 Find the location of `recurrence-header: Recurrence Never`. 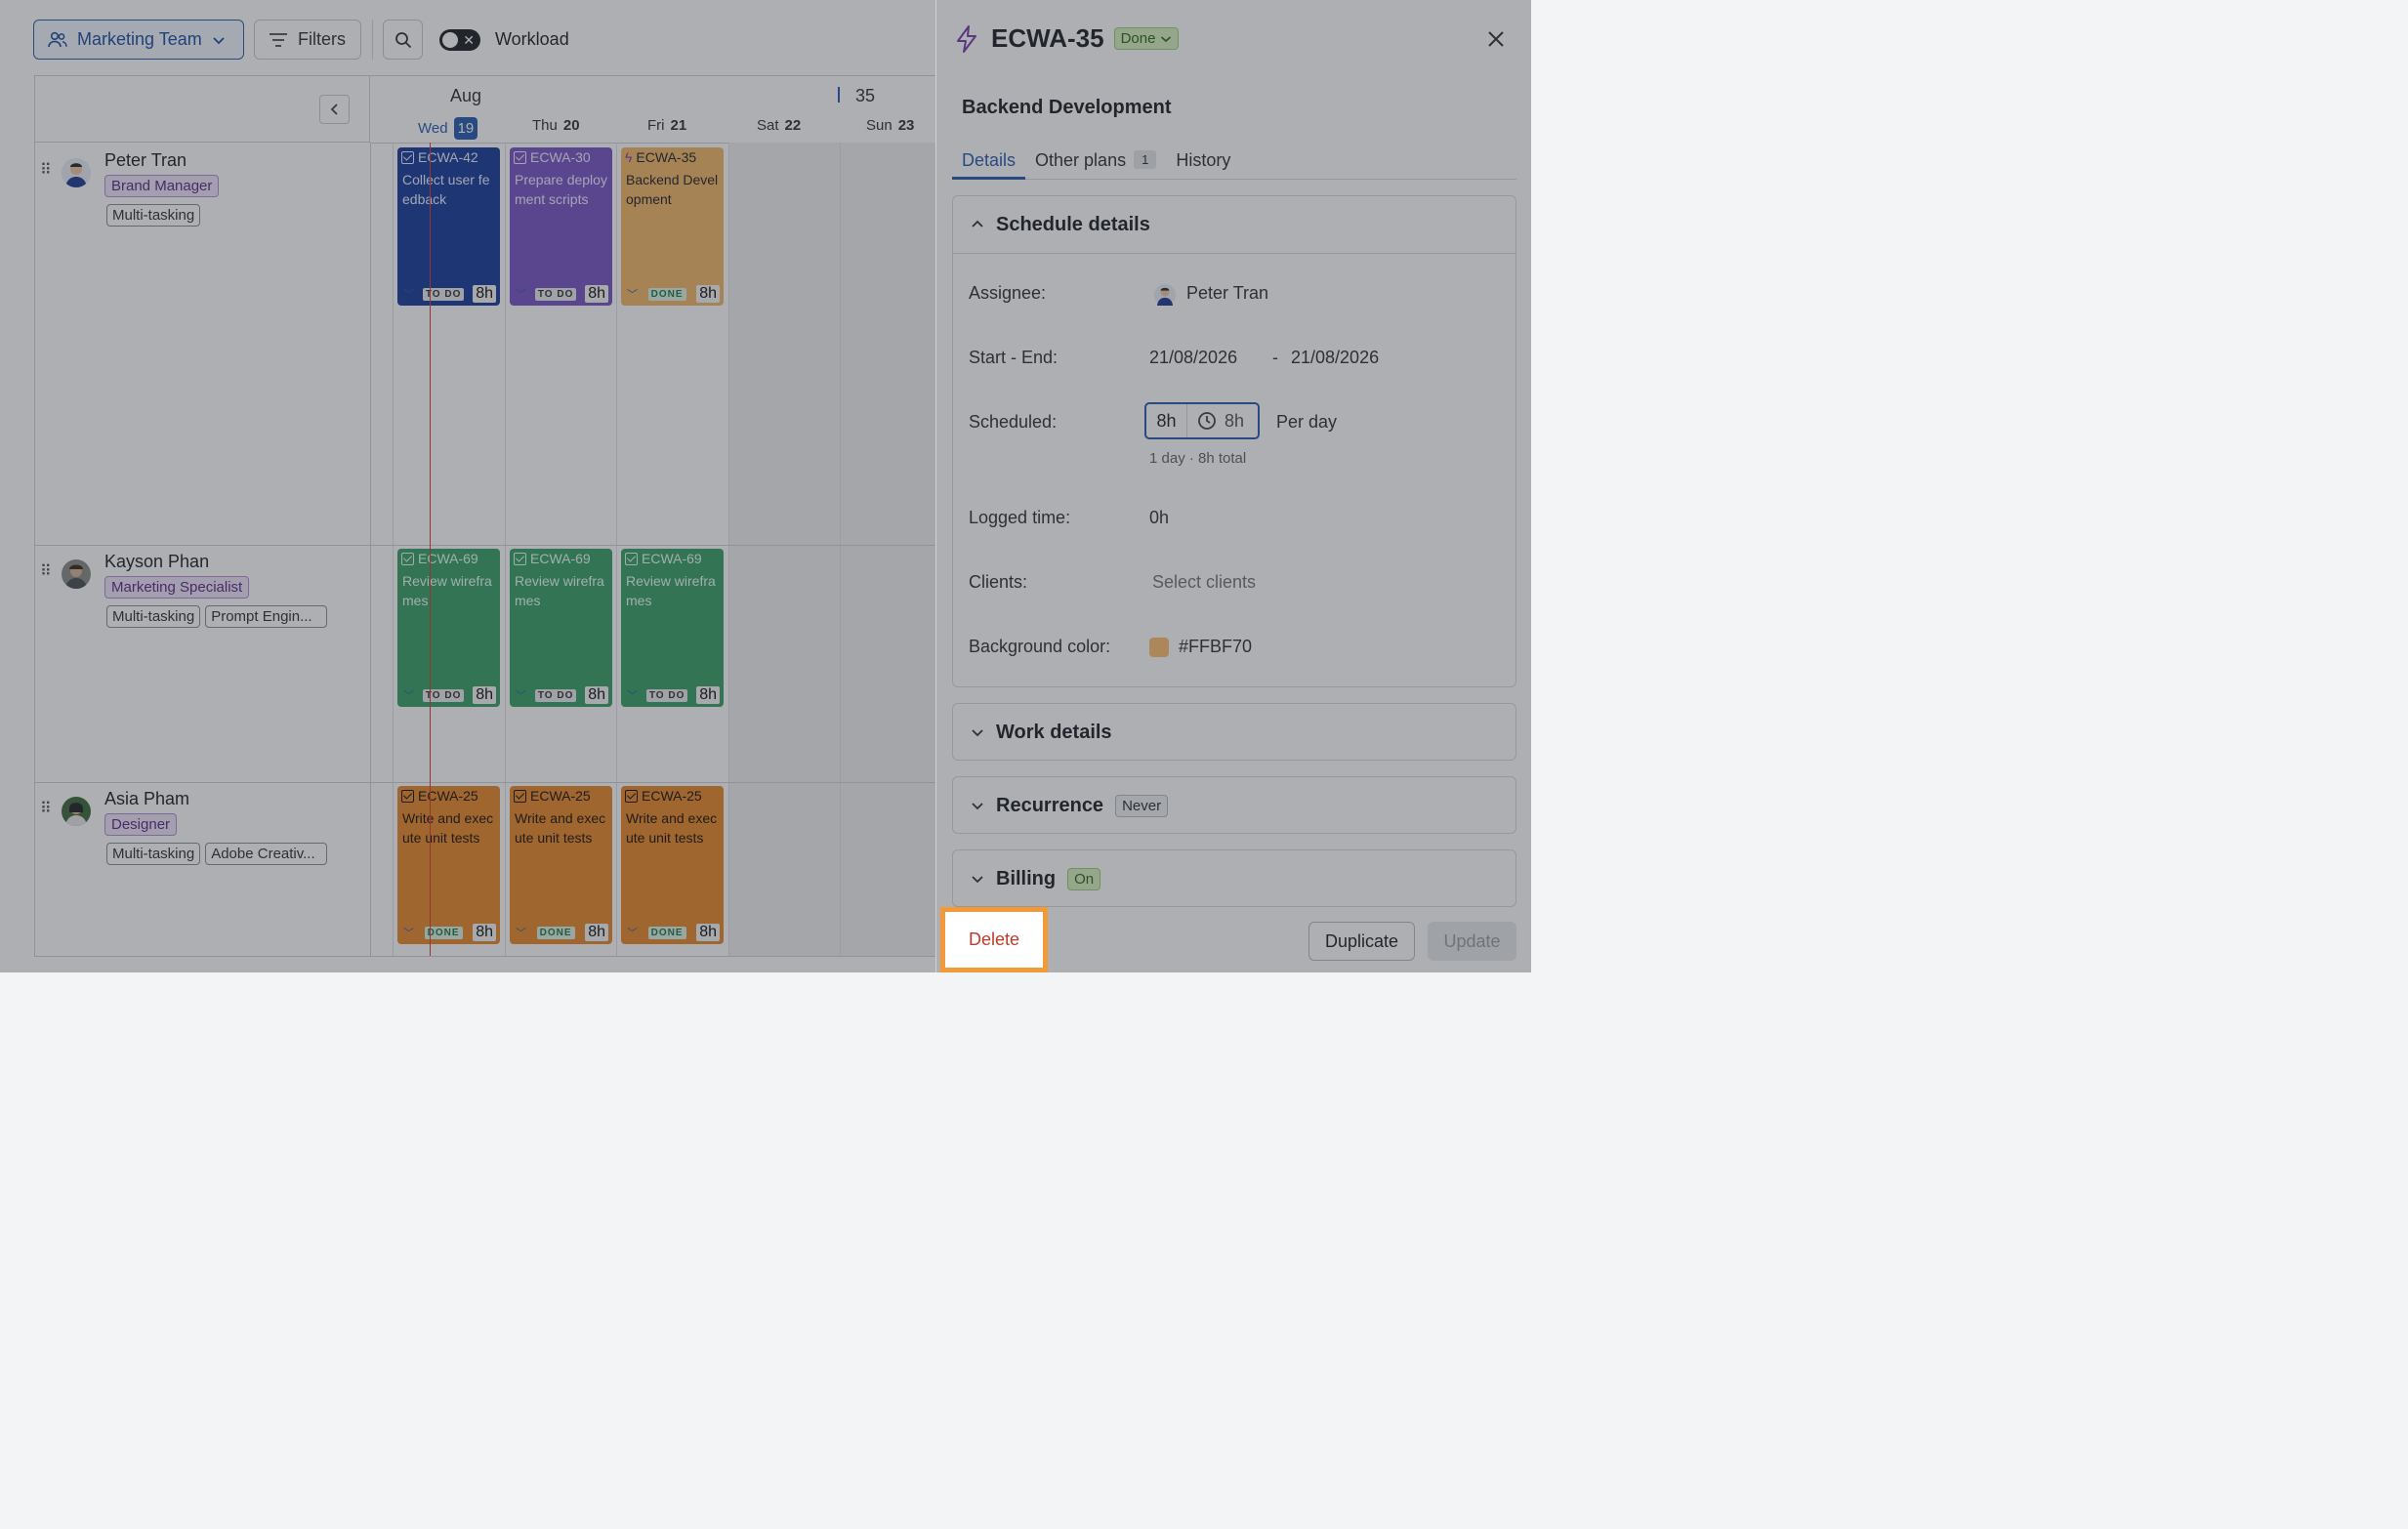

recurrence-header: Recurrence Never is located at coordinates (1234, 805).